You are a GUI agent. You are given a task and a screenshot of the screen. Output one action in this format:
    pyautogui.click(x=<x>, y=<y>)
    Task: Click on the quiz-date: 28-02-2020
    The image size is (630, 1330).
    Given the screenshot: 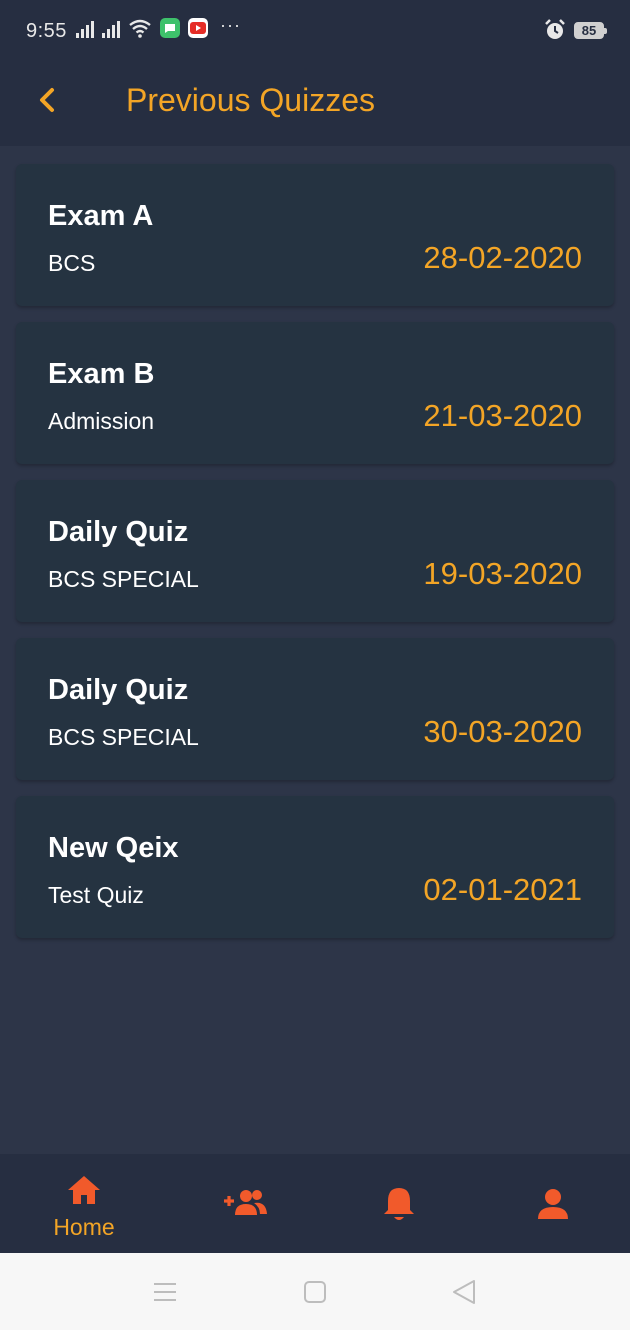 What is the action you would take?
    pyautogui.click(x=502, y=257)
    